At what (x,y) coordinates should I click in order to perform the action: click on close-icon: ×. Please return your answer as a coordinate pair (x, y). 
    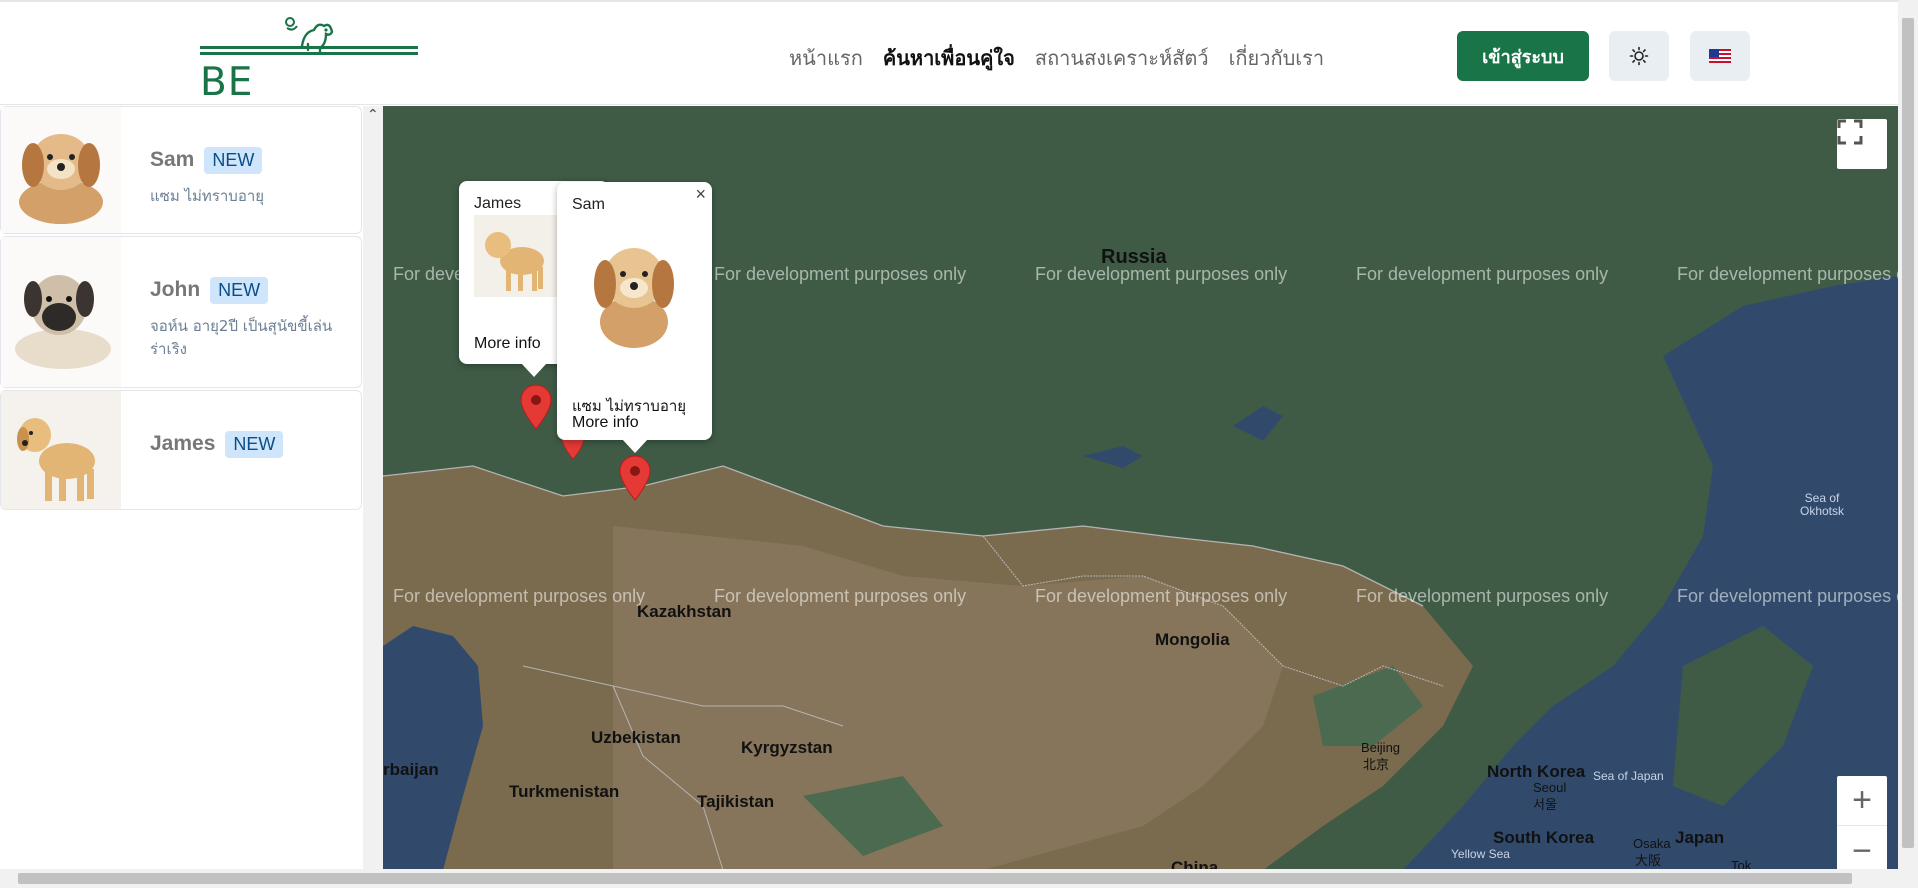
    Looking at the image, I should click on (700, 194).